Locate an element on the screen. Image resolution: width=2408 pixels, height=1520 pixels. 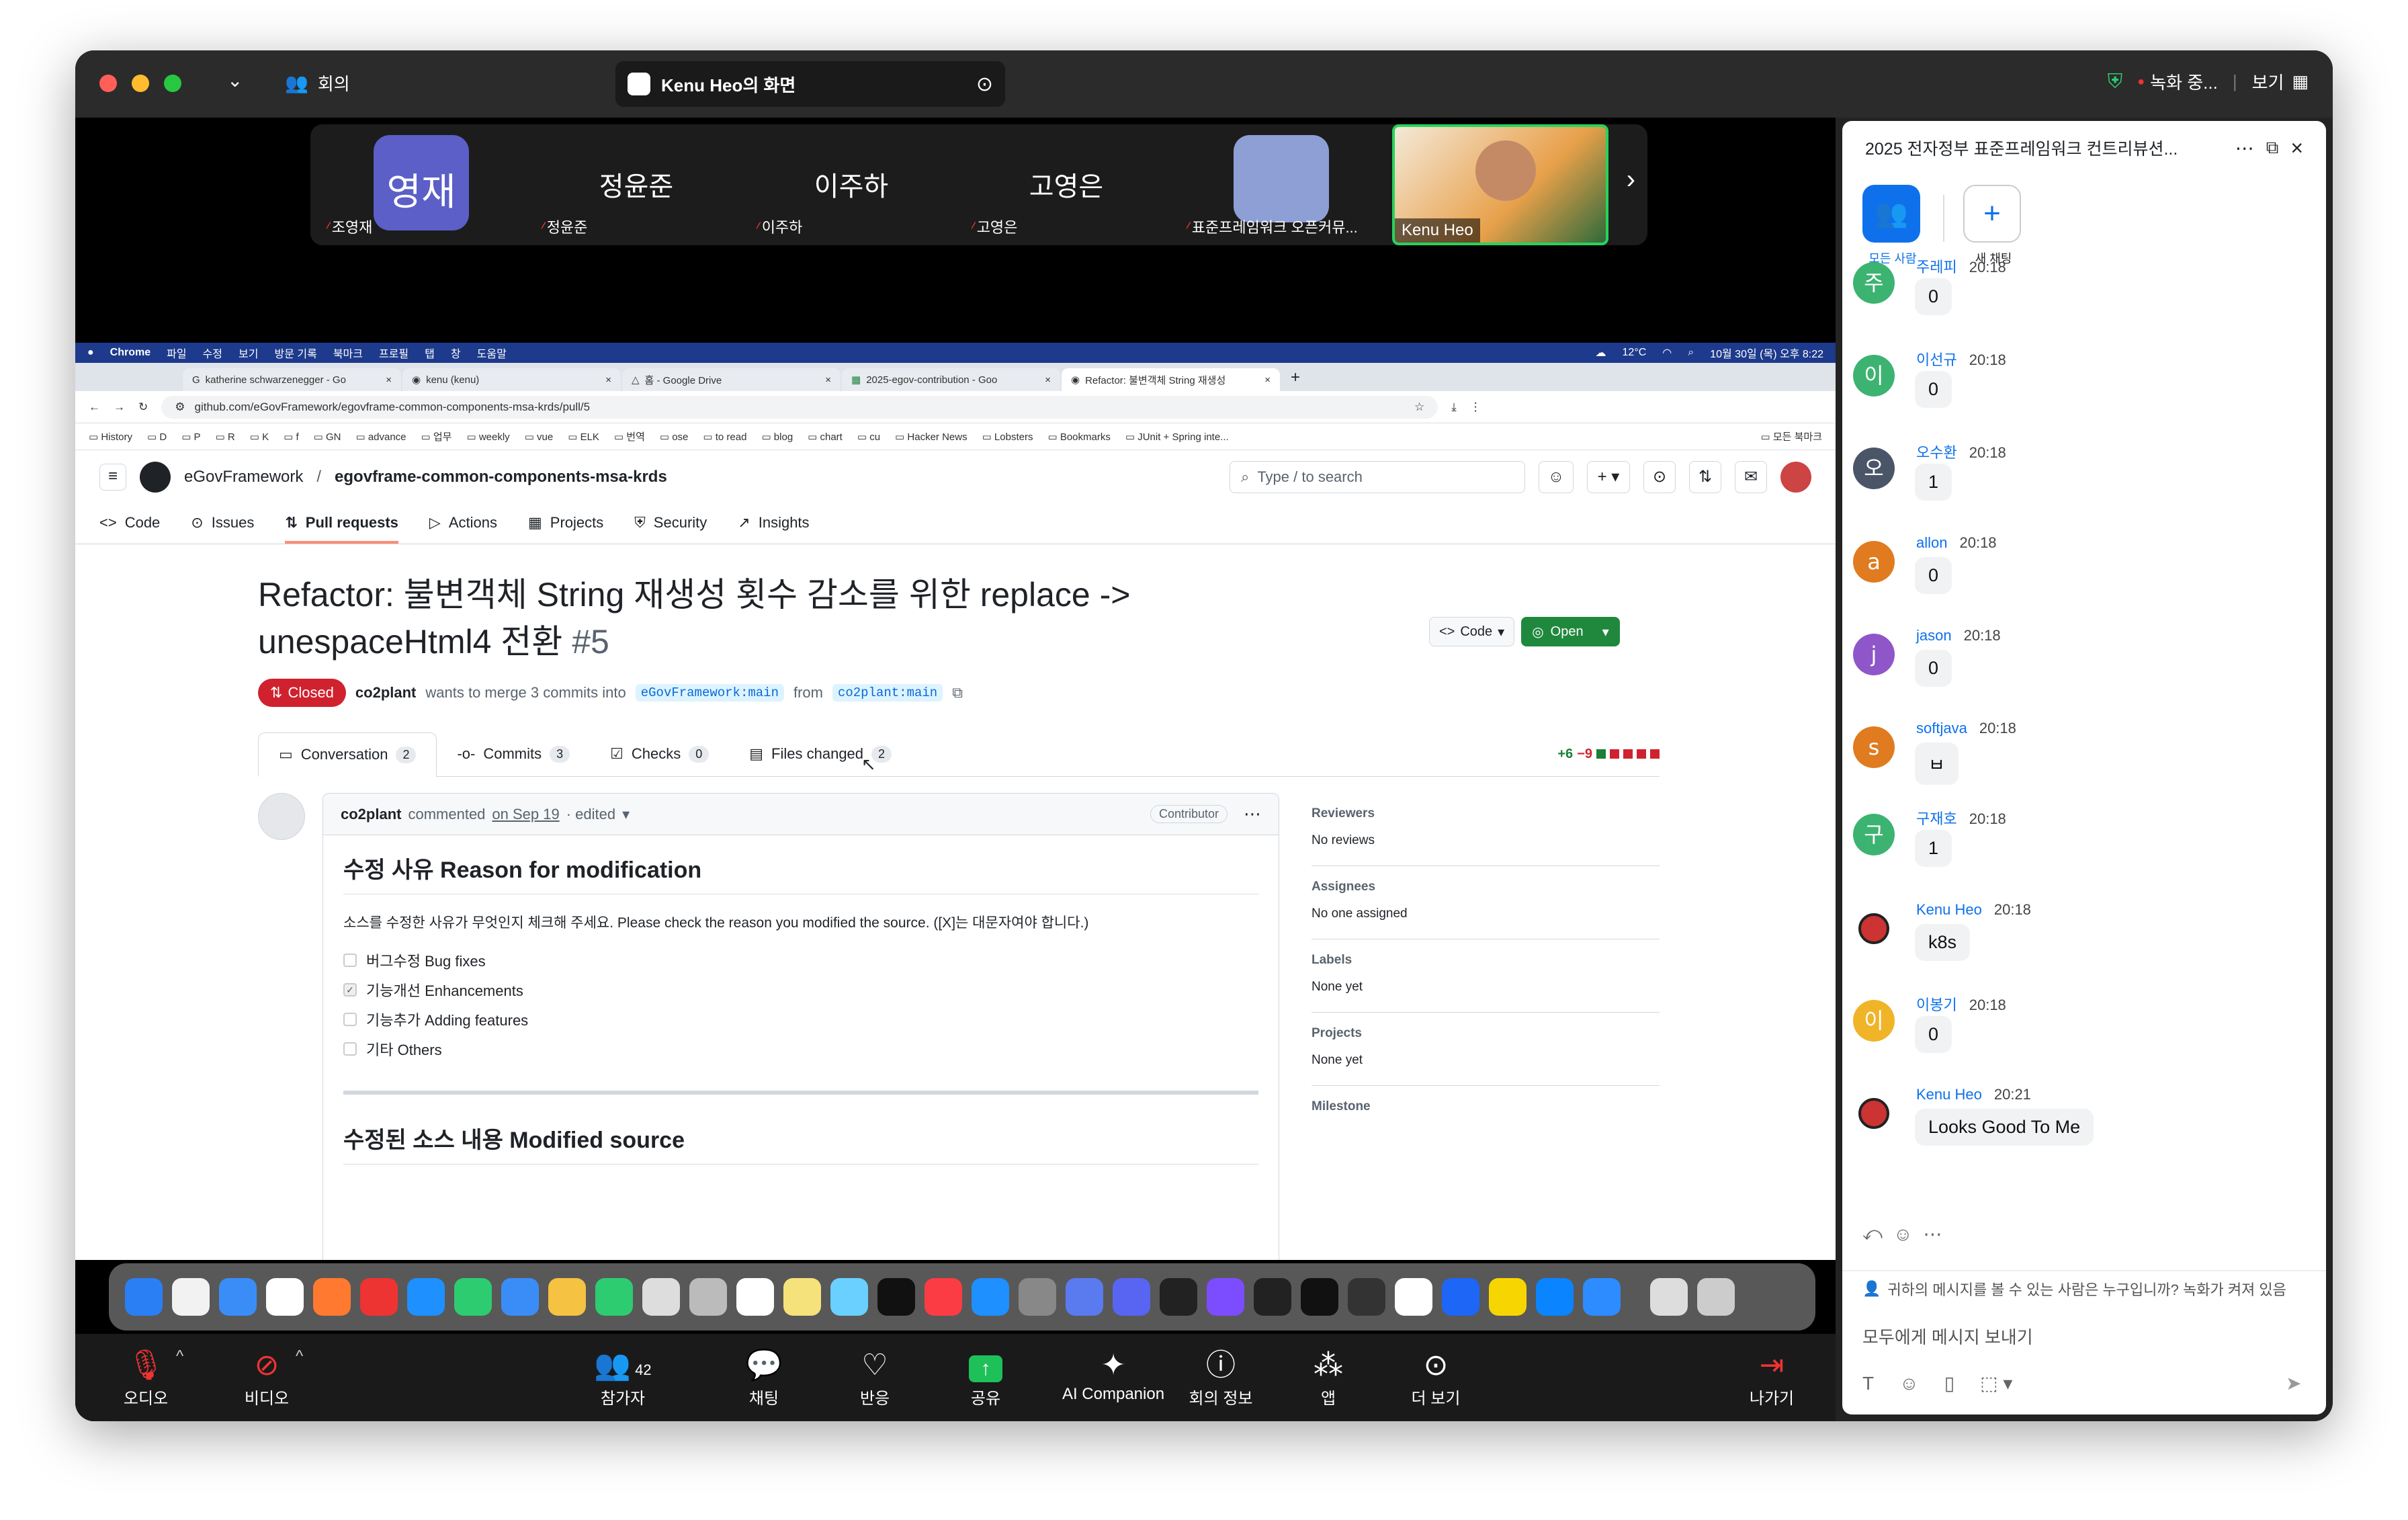
sender-name: 오수환 is located at coordinates (1936, 452).